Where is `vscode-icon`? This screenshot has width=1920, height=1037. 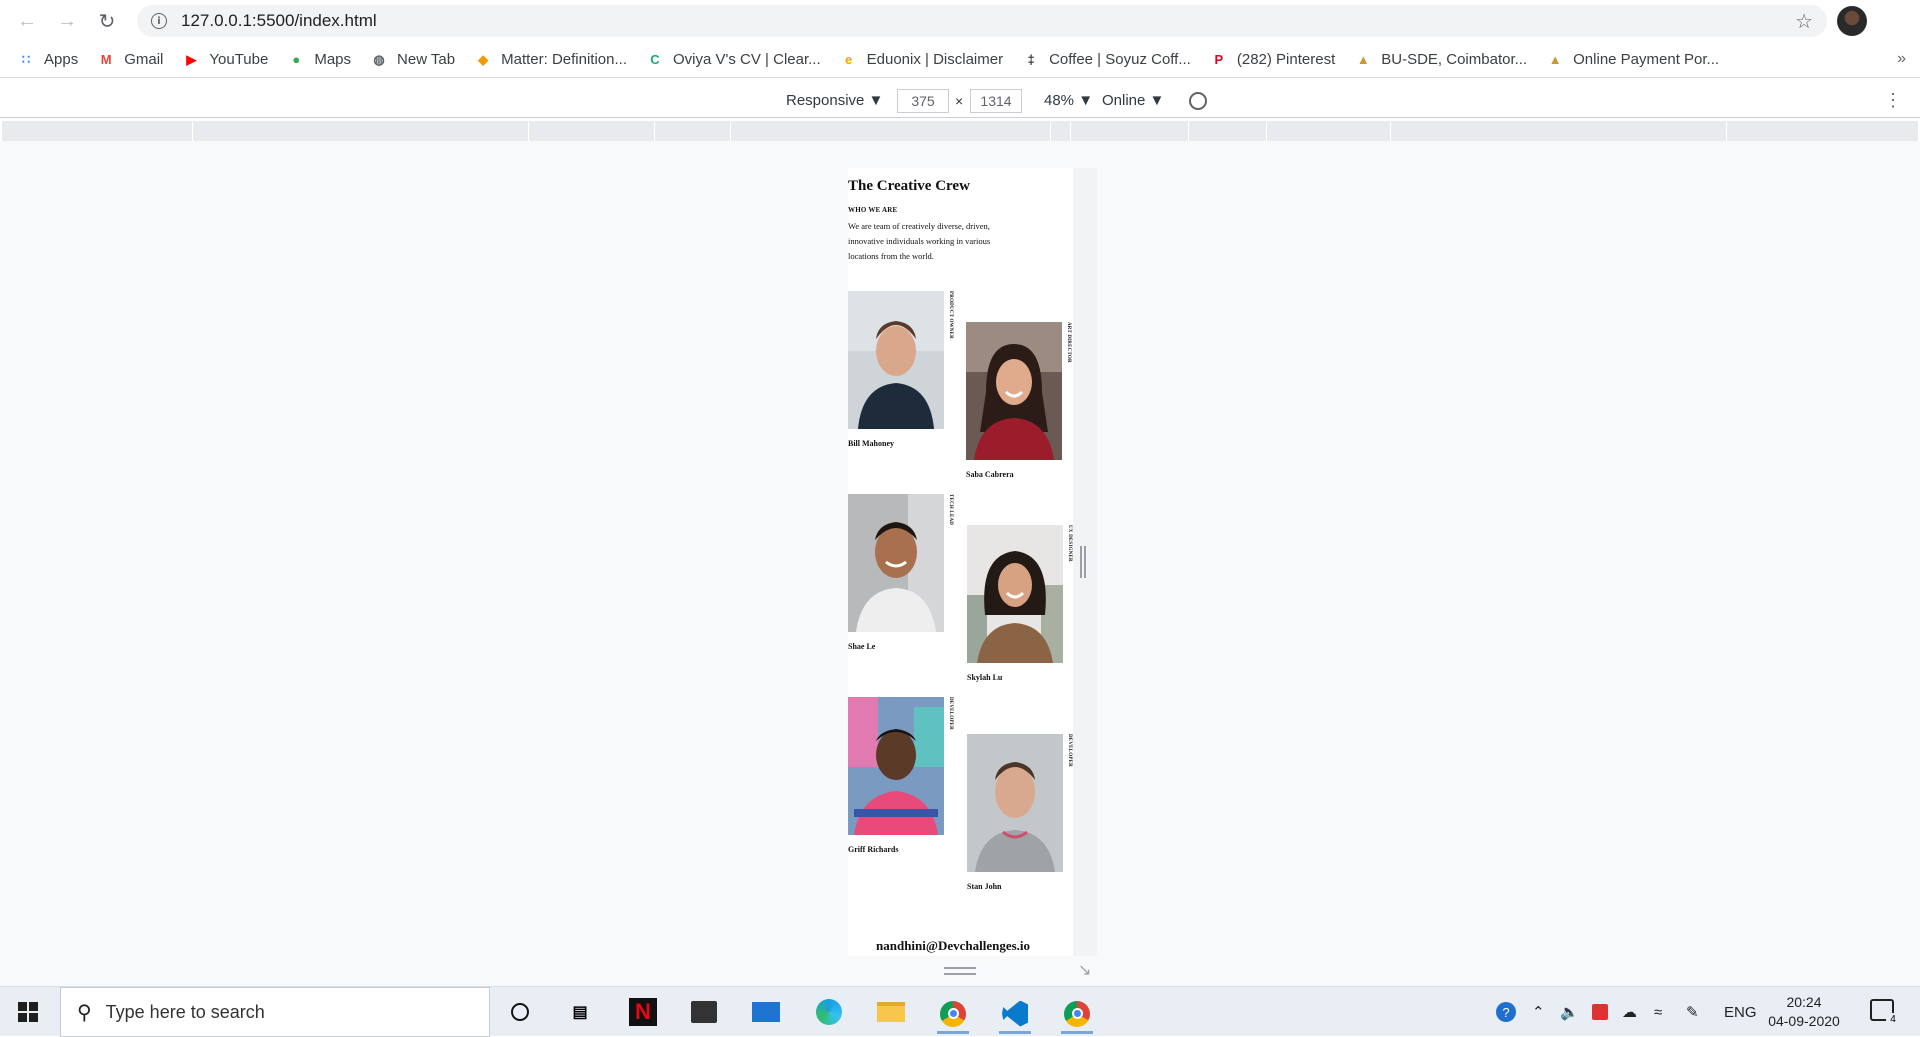
vscode-icon is located at coordinates (1015, 1015).